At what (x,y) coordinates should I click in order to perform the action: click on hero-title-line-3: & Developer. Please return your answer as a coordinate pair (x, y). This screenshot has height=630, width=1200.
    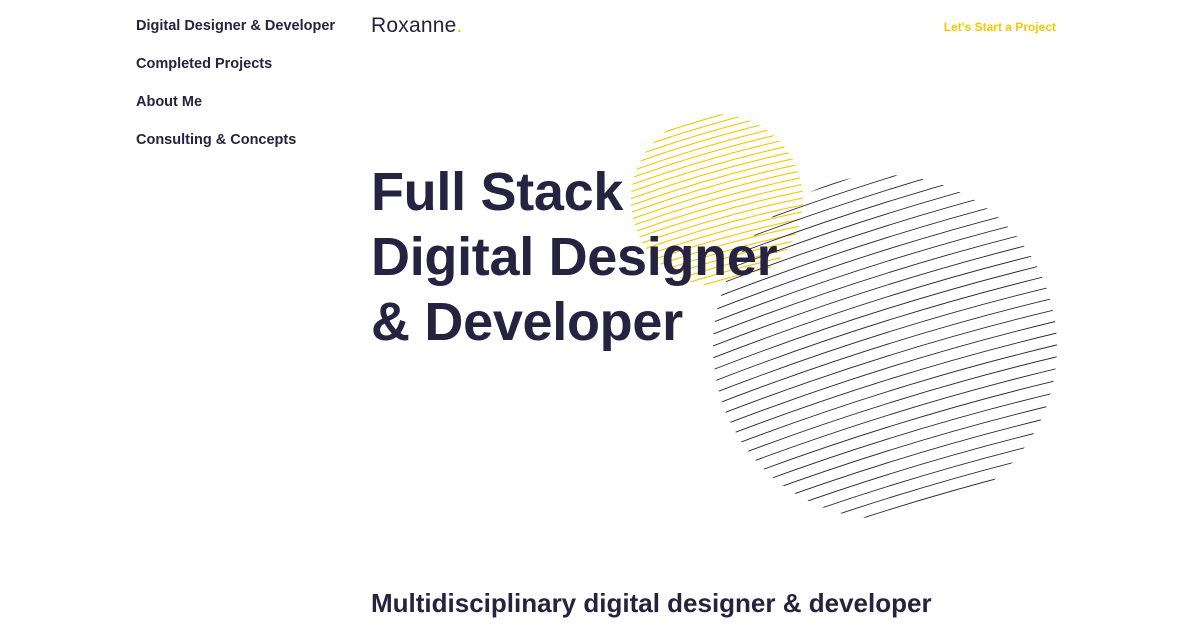
    Looking at the image, I should click on (527, 322).